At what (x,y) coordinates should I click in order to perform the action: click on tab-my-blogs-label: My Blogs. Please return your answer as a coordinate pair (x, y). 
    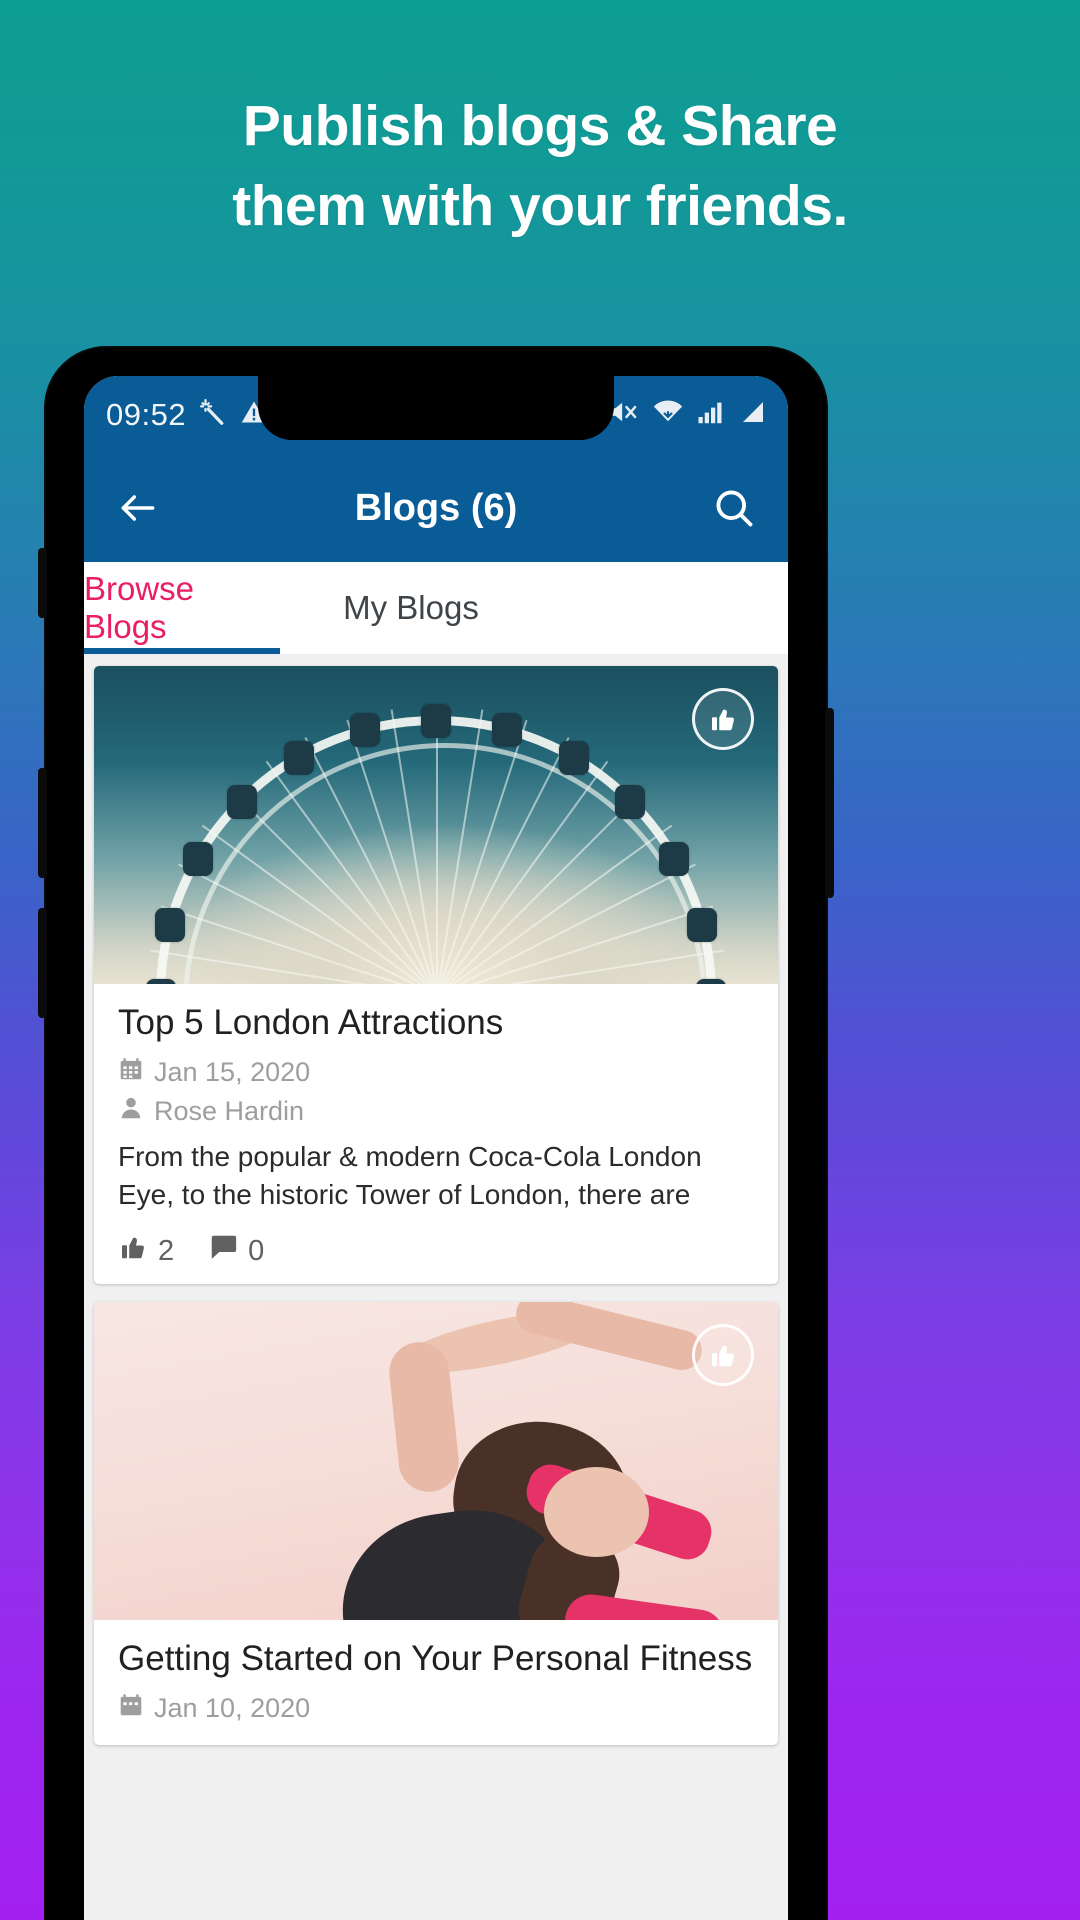
    Looking at the image, I should click on (411, 607).